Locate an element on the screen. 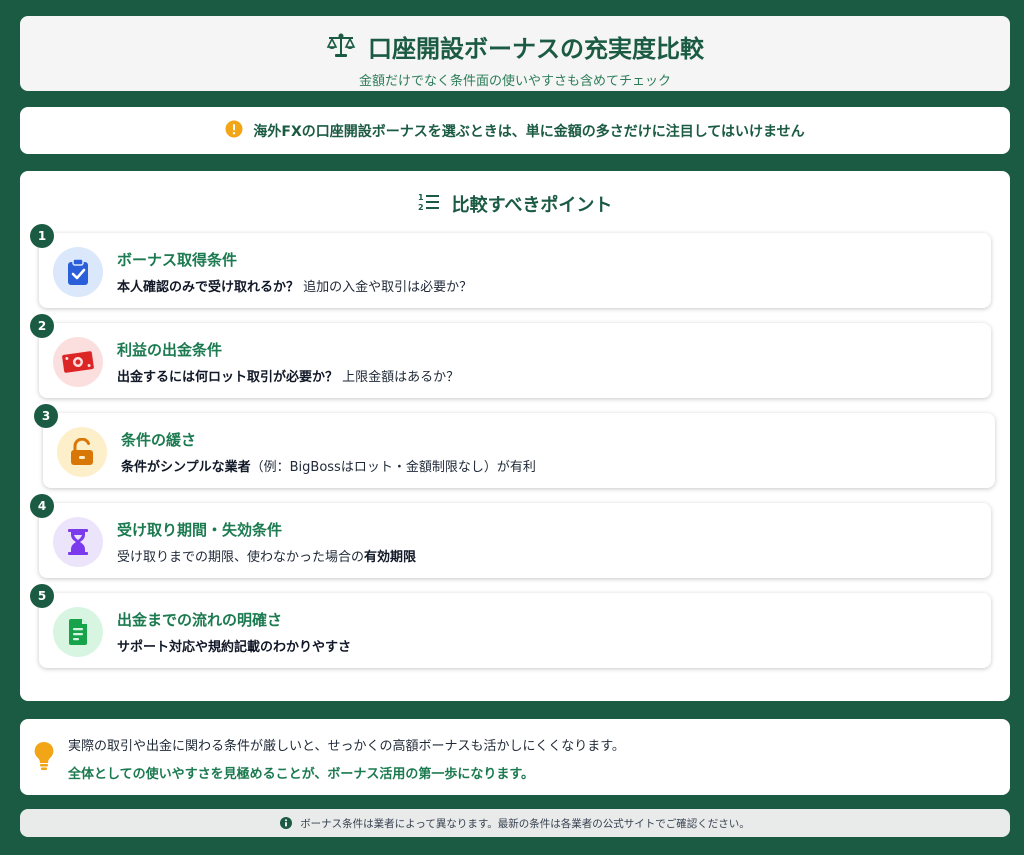 The image size is (1024, 855). points-title: 比較すべきポイント is located at coordinates (532, 205).